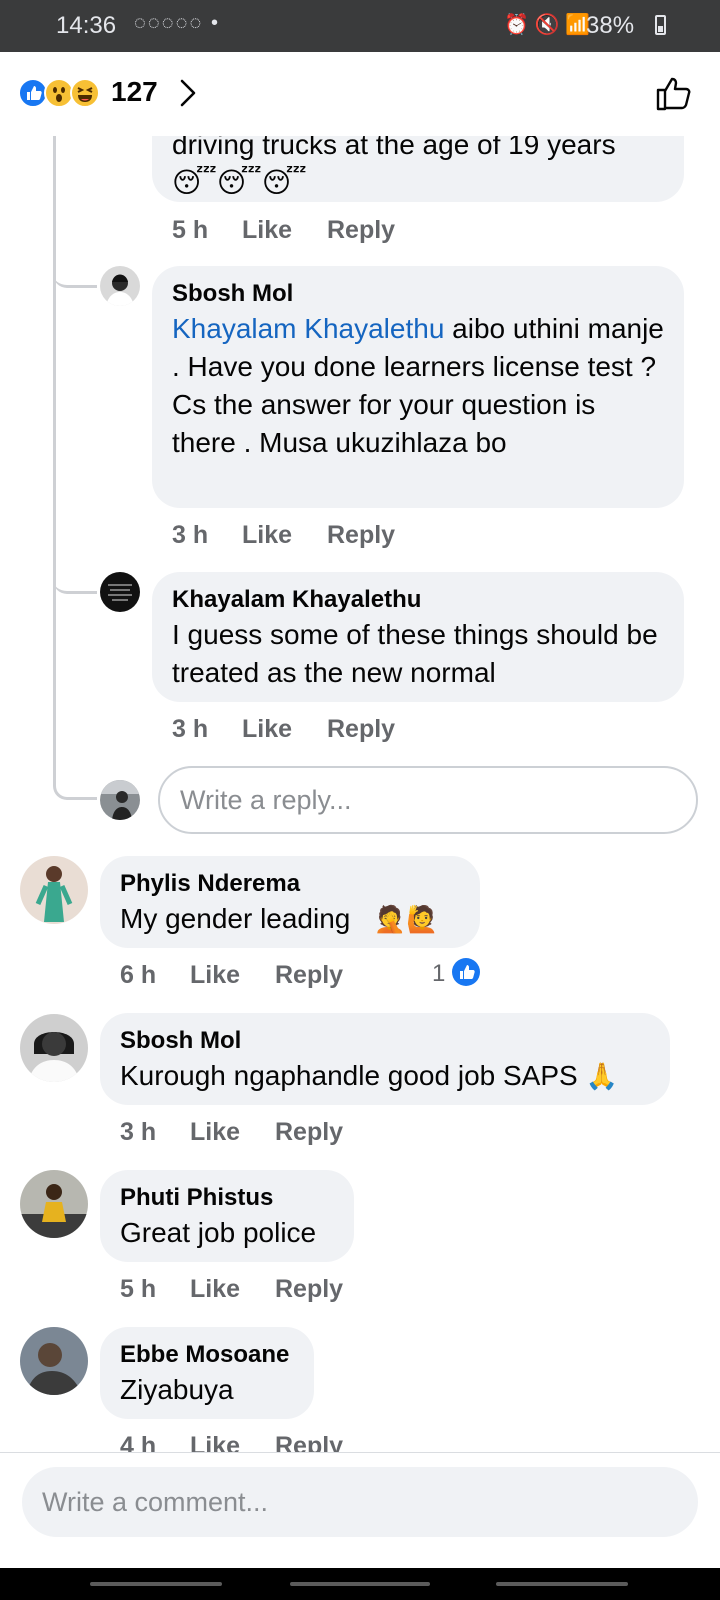 The width and height of the screenshot is (720, 1600). Describe the element at coordinates (674, 95) in the screenshot. I see `thumbs-up-icon` at that location.